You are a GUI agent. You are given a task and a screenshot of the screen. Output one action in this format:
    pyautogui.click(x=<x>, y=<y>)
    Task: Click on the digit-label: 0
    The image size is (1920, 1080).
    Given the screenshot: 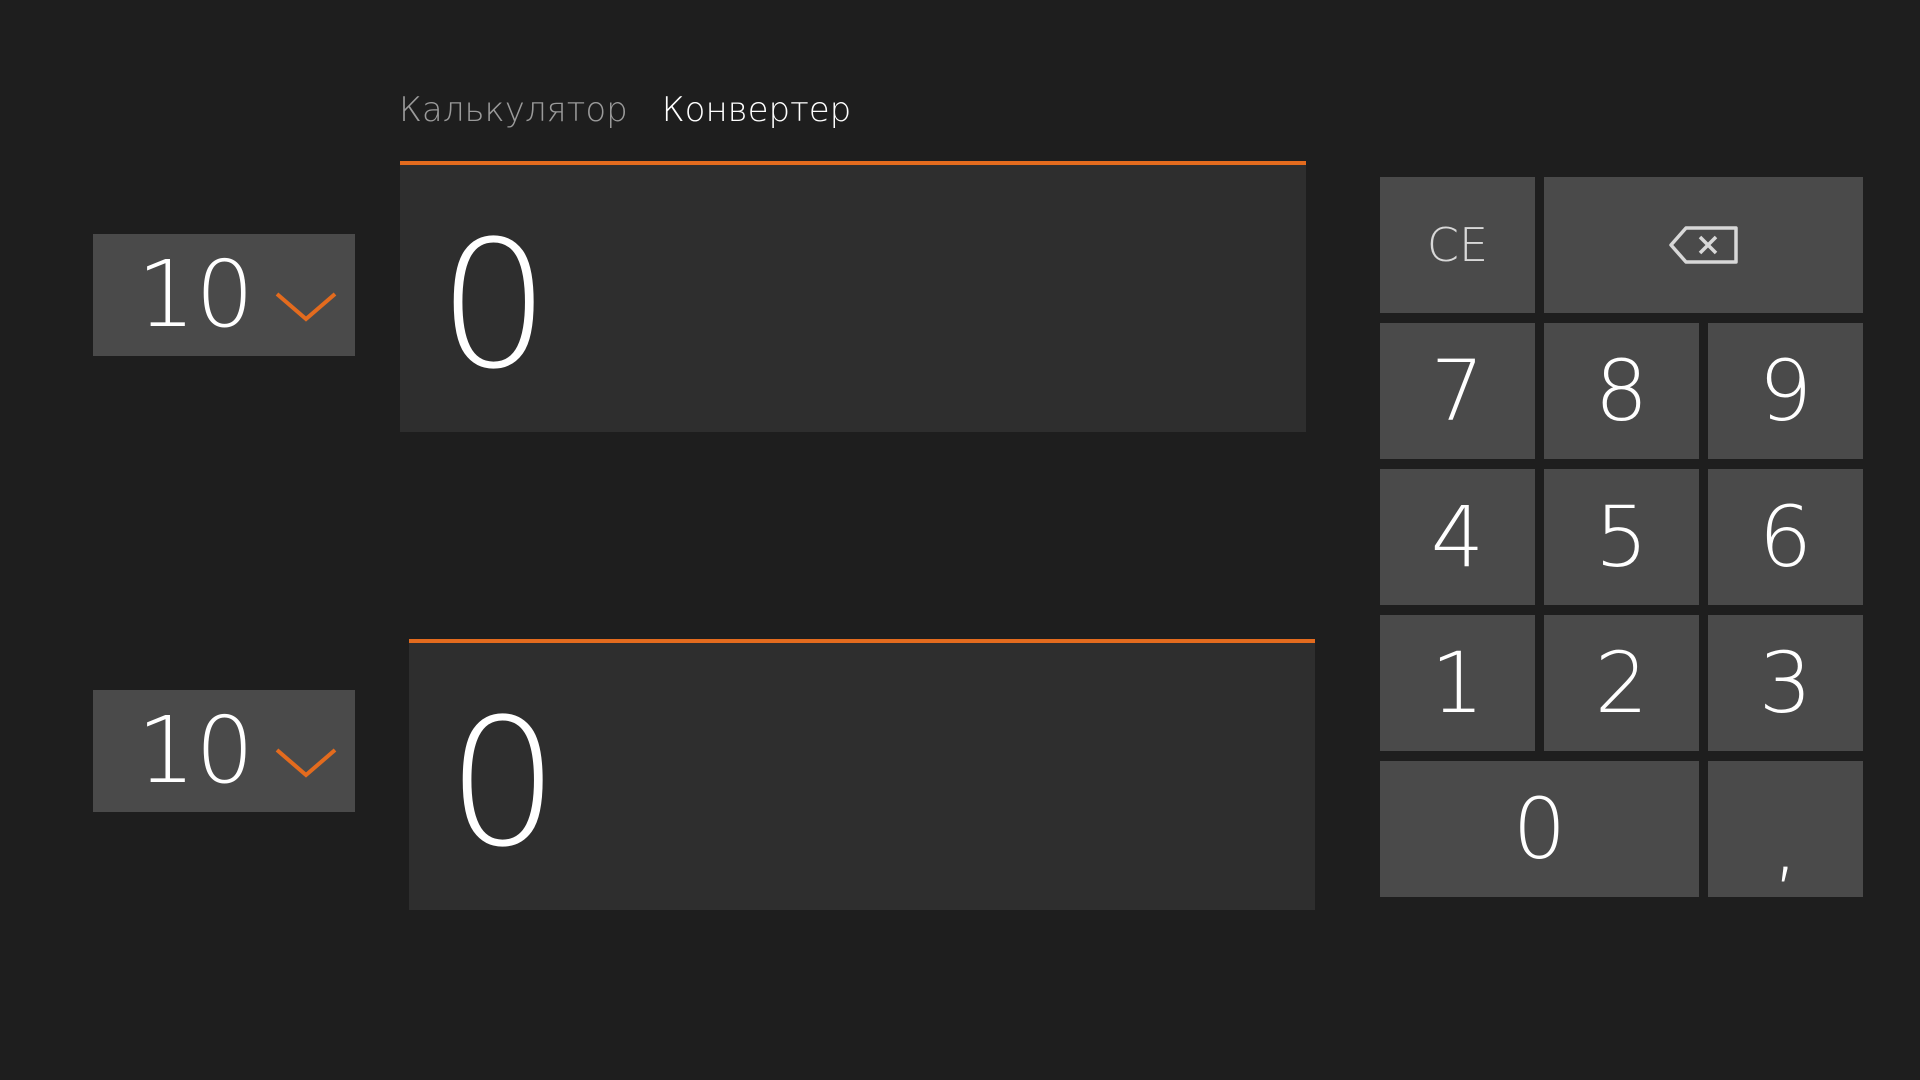 What is the action you would take?
    pyautogui.click(x=1539, y=829)
    